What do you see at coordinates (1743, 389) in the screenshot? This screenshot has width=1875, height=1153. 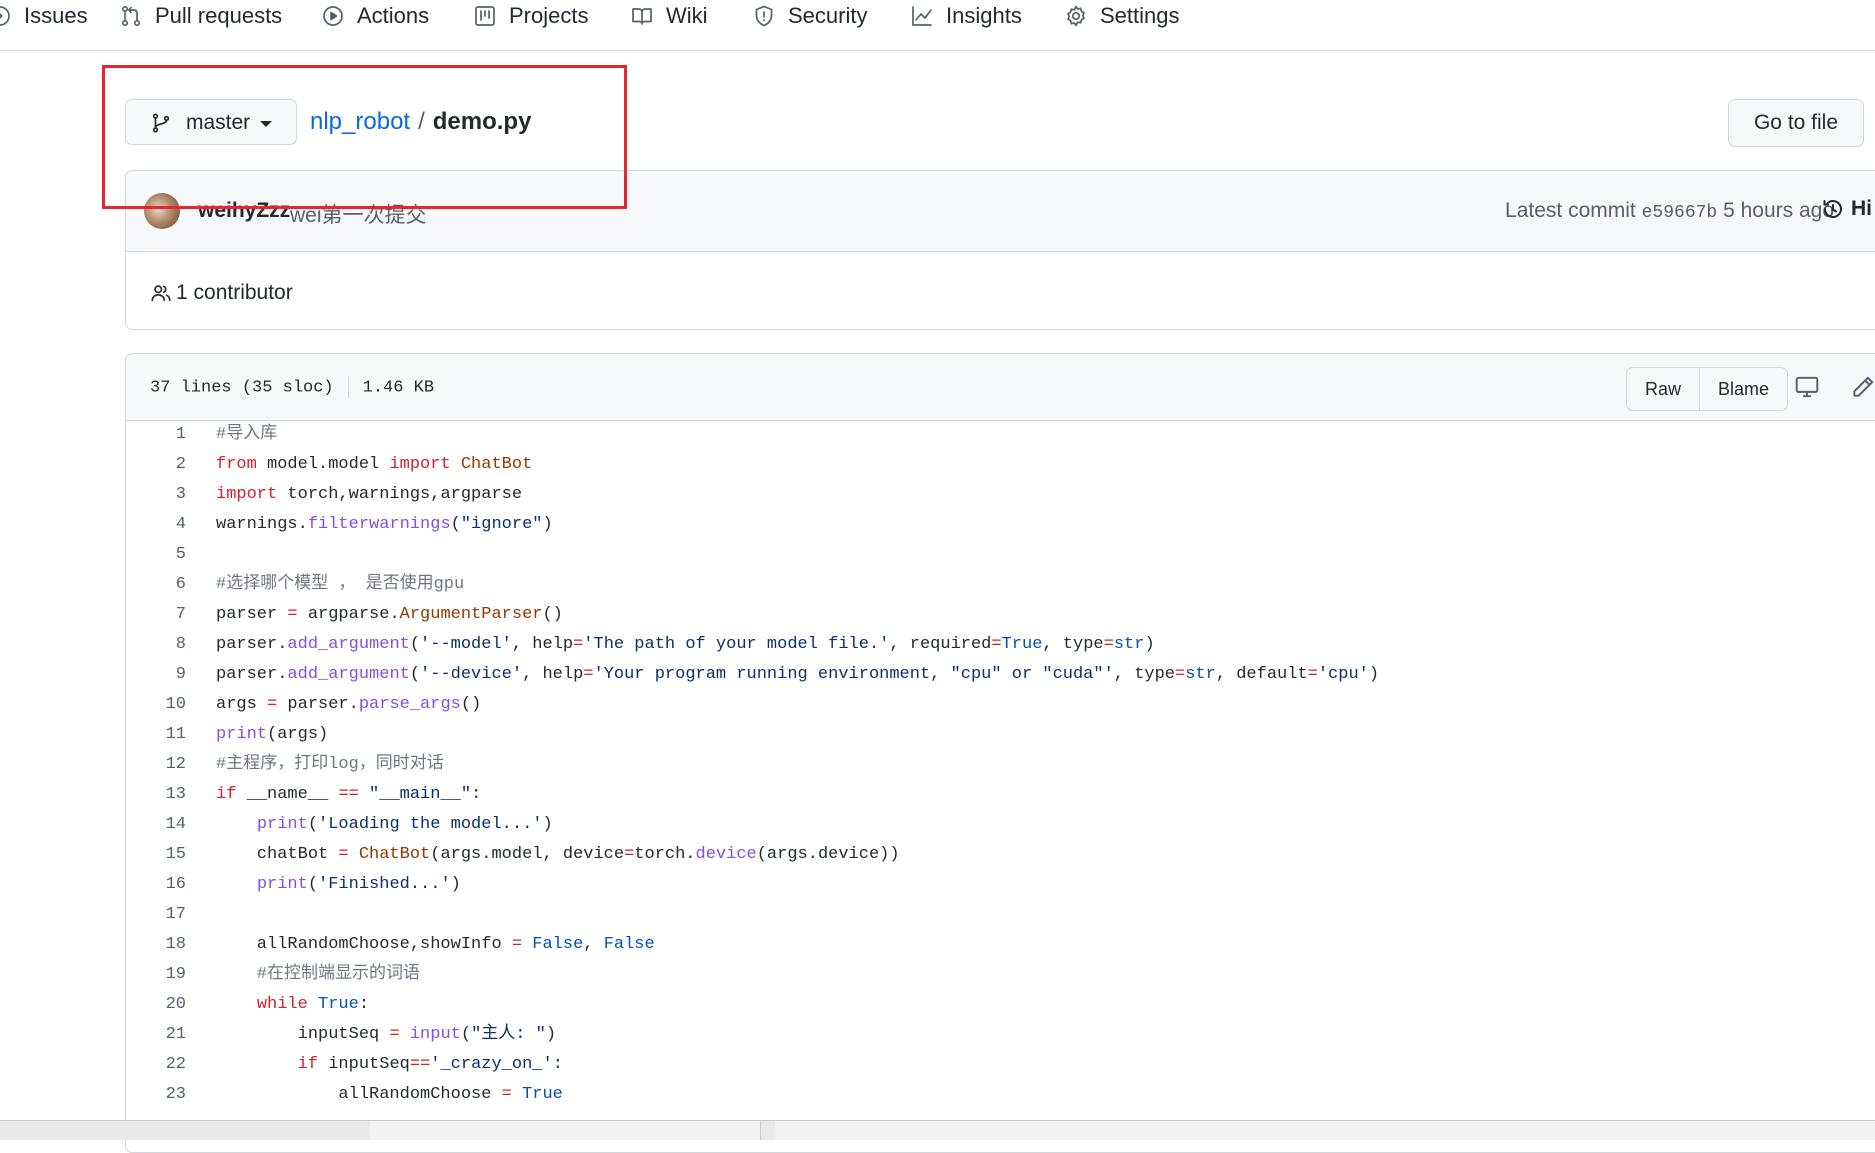 I see `blame-button: Blame` at bounding box center [1743, 389].